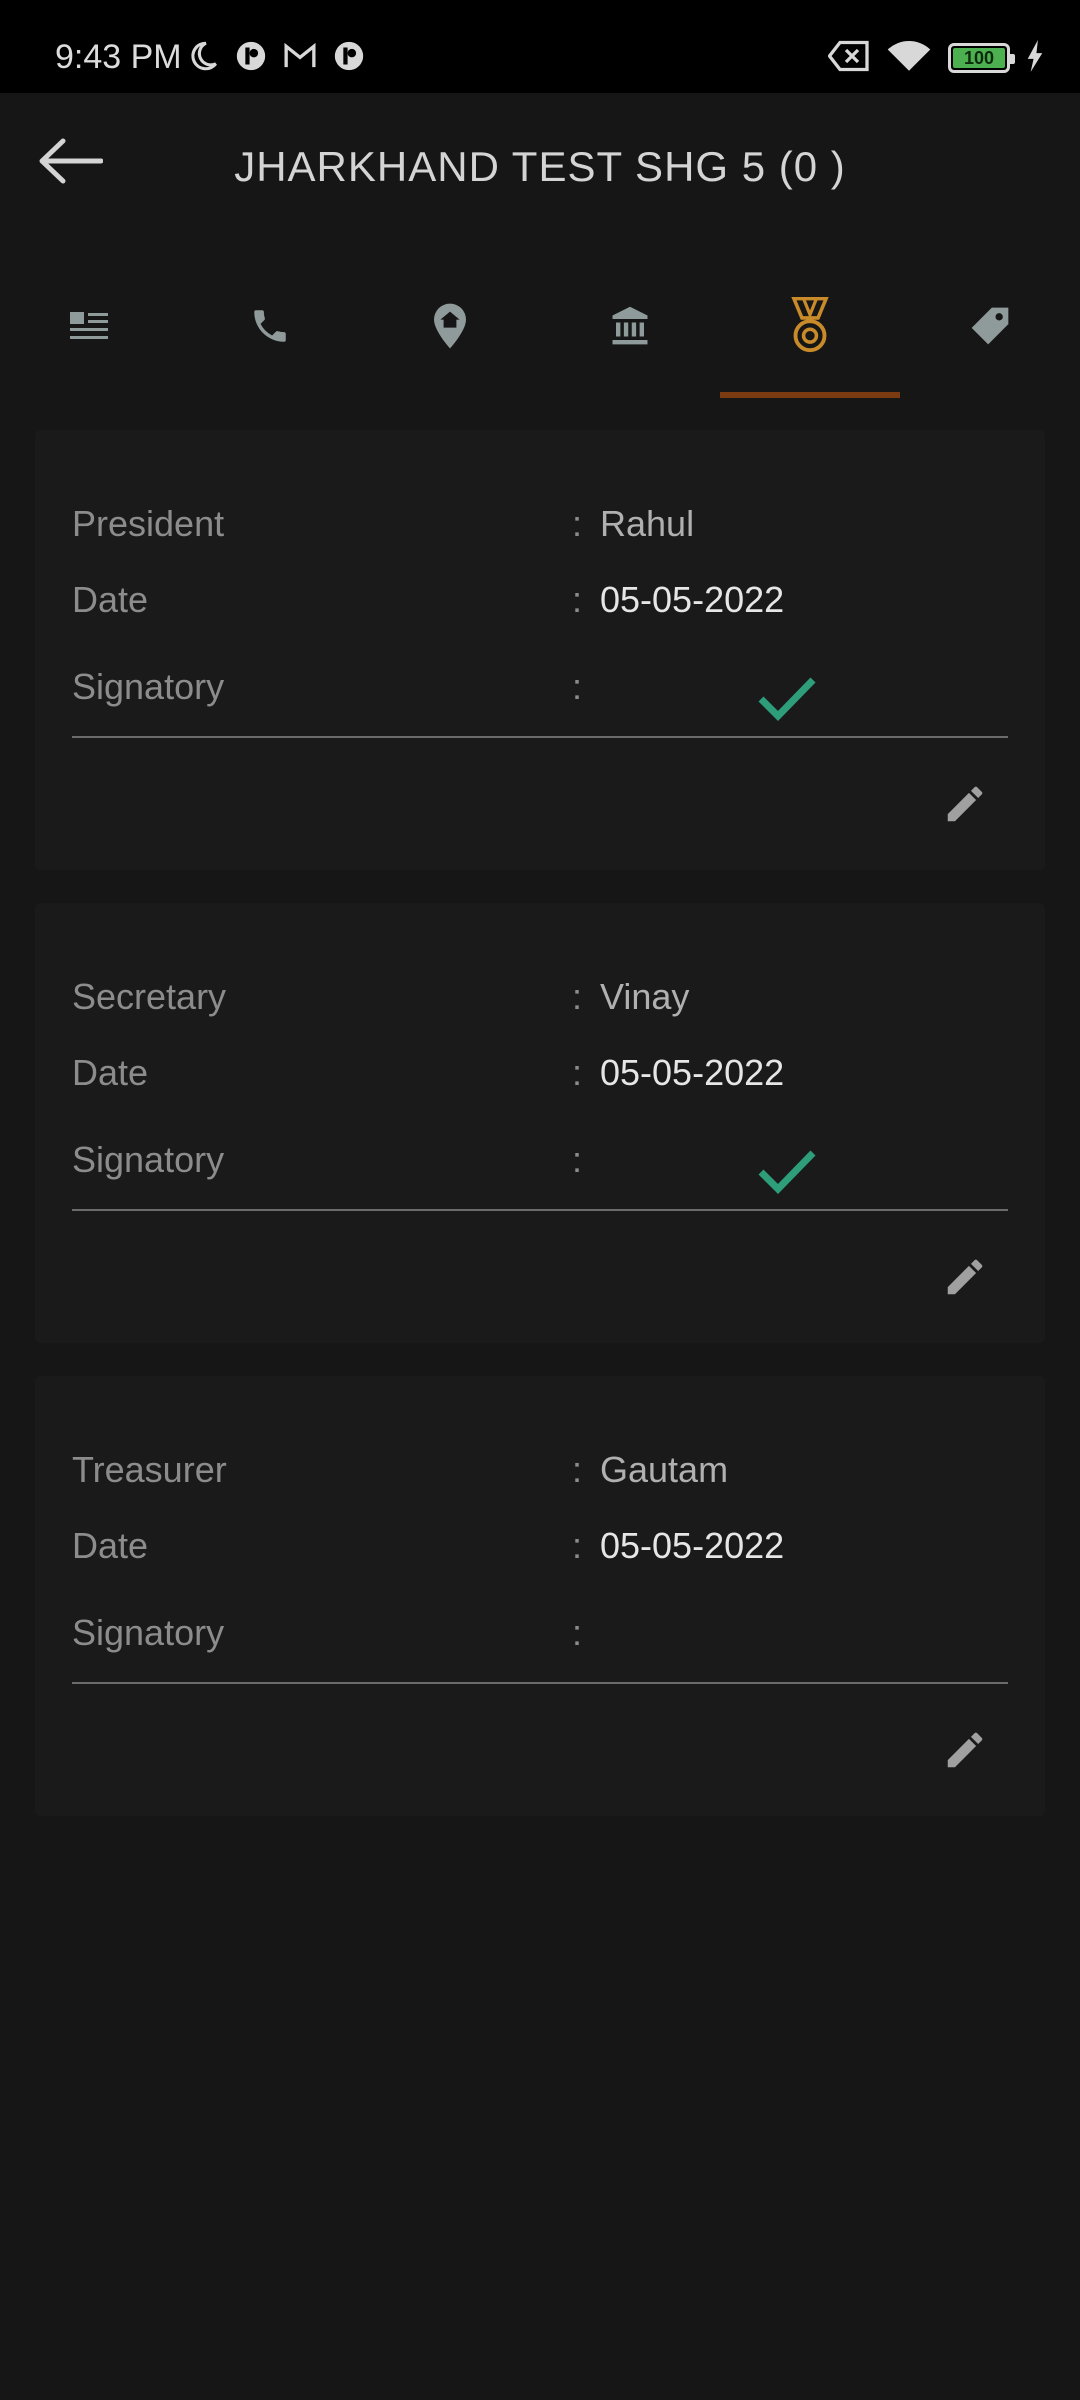  What do you see at coordinates (1035, 58) in the screenshot?
I see `charging-icon` at bounding box center [1035, 58].